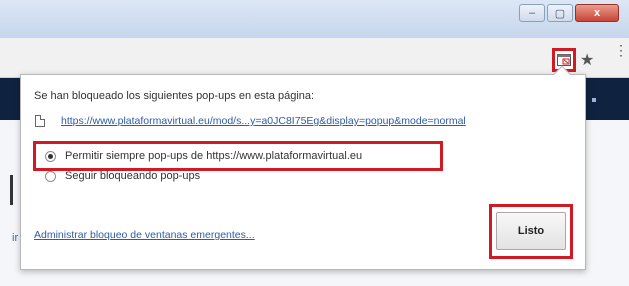 The image size is (629, 286). Describe the element at coordinates (314, 19) in the screenshot. I see `window-titlebar: – ▢ x` at that location.